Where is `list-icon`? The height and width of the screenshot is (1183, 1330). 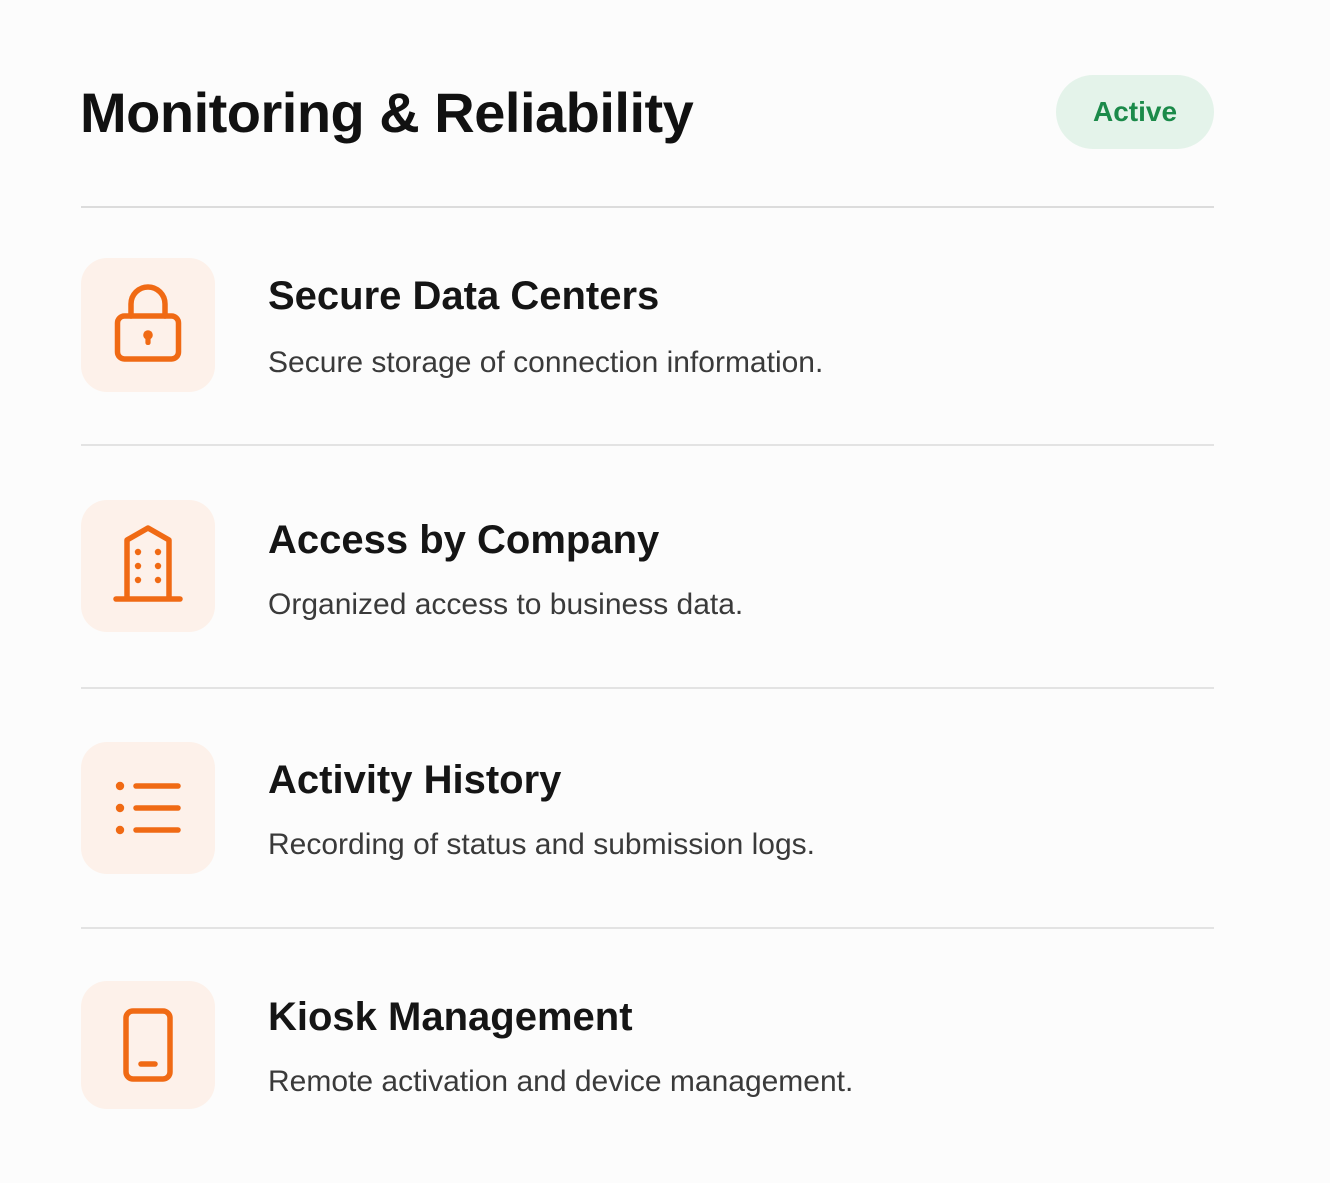
list-icon is located at coordinates (148, 808).